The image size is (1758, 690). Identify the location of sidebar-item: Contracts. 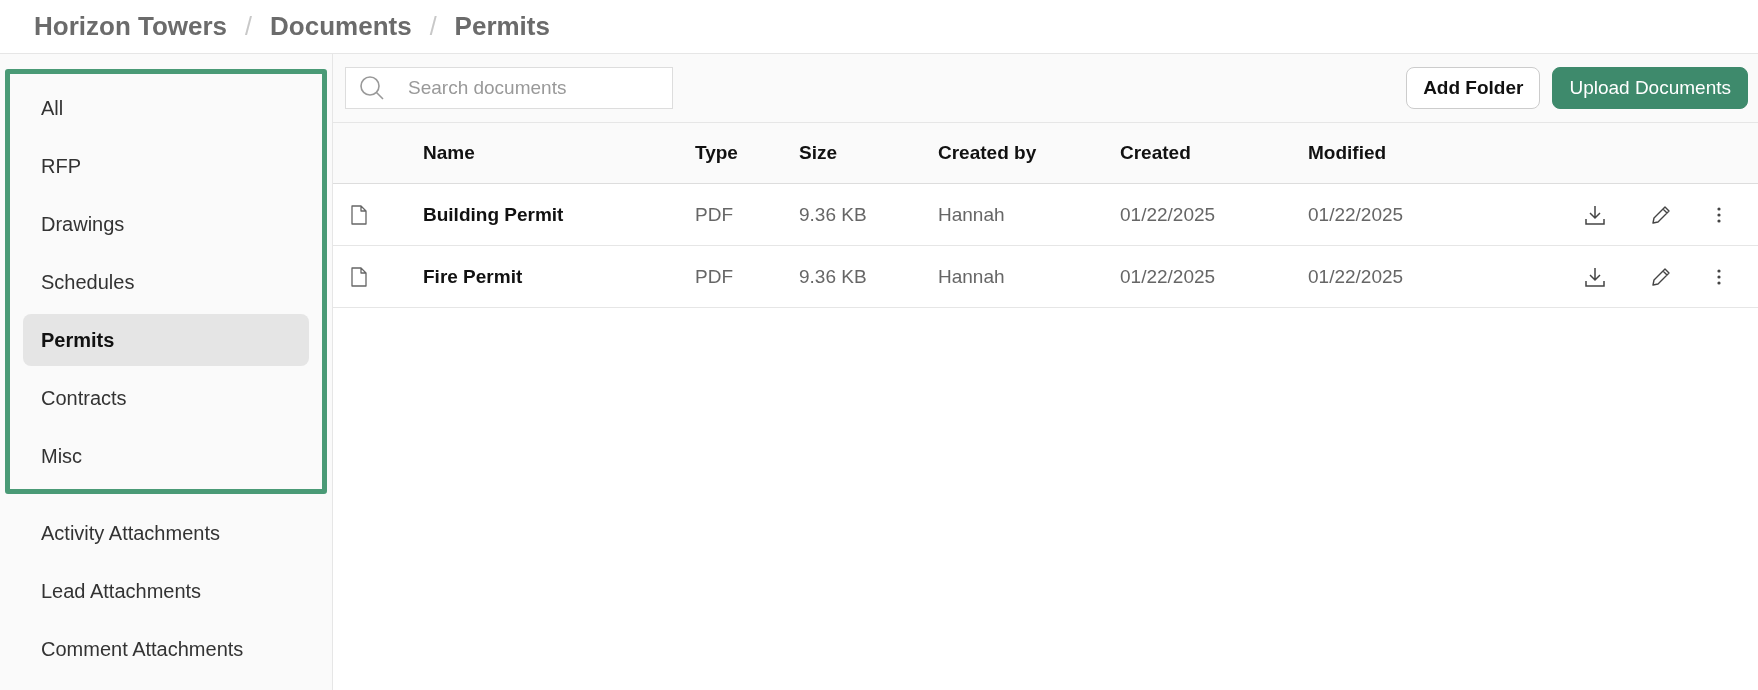
(166, 398).